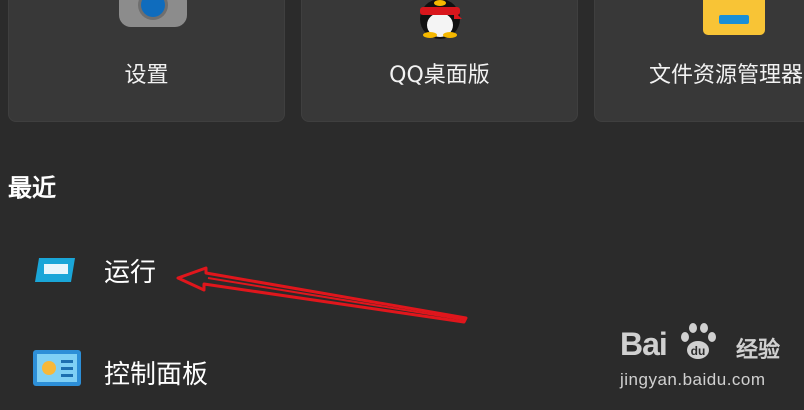  I want to click on watermark-brand: Bai, so click(644, 344).